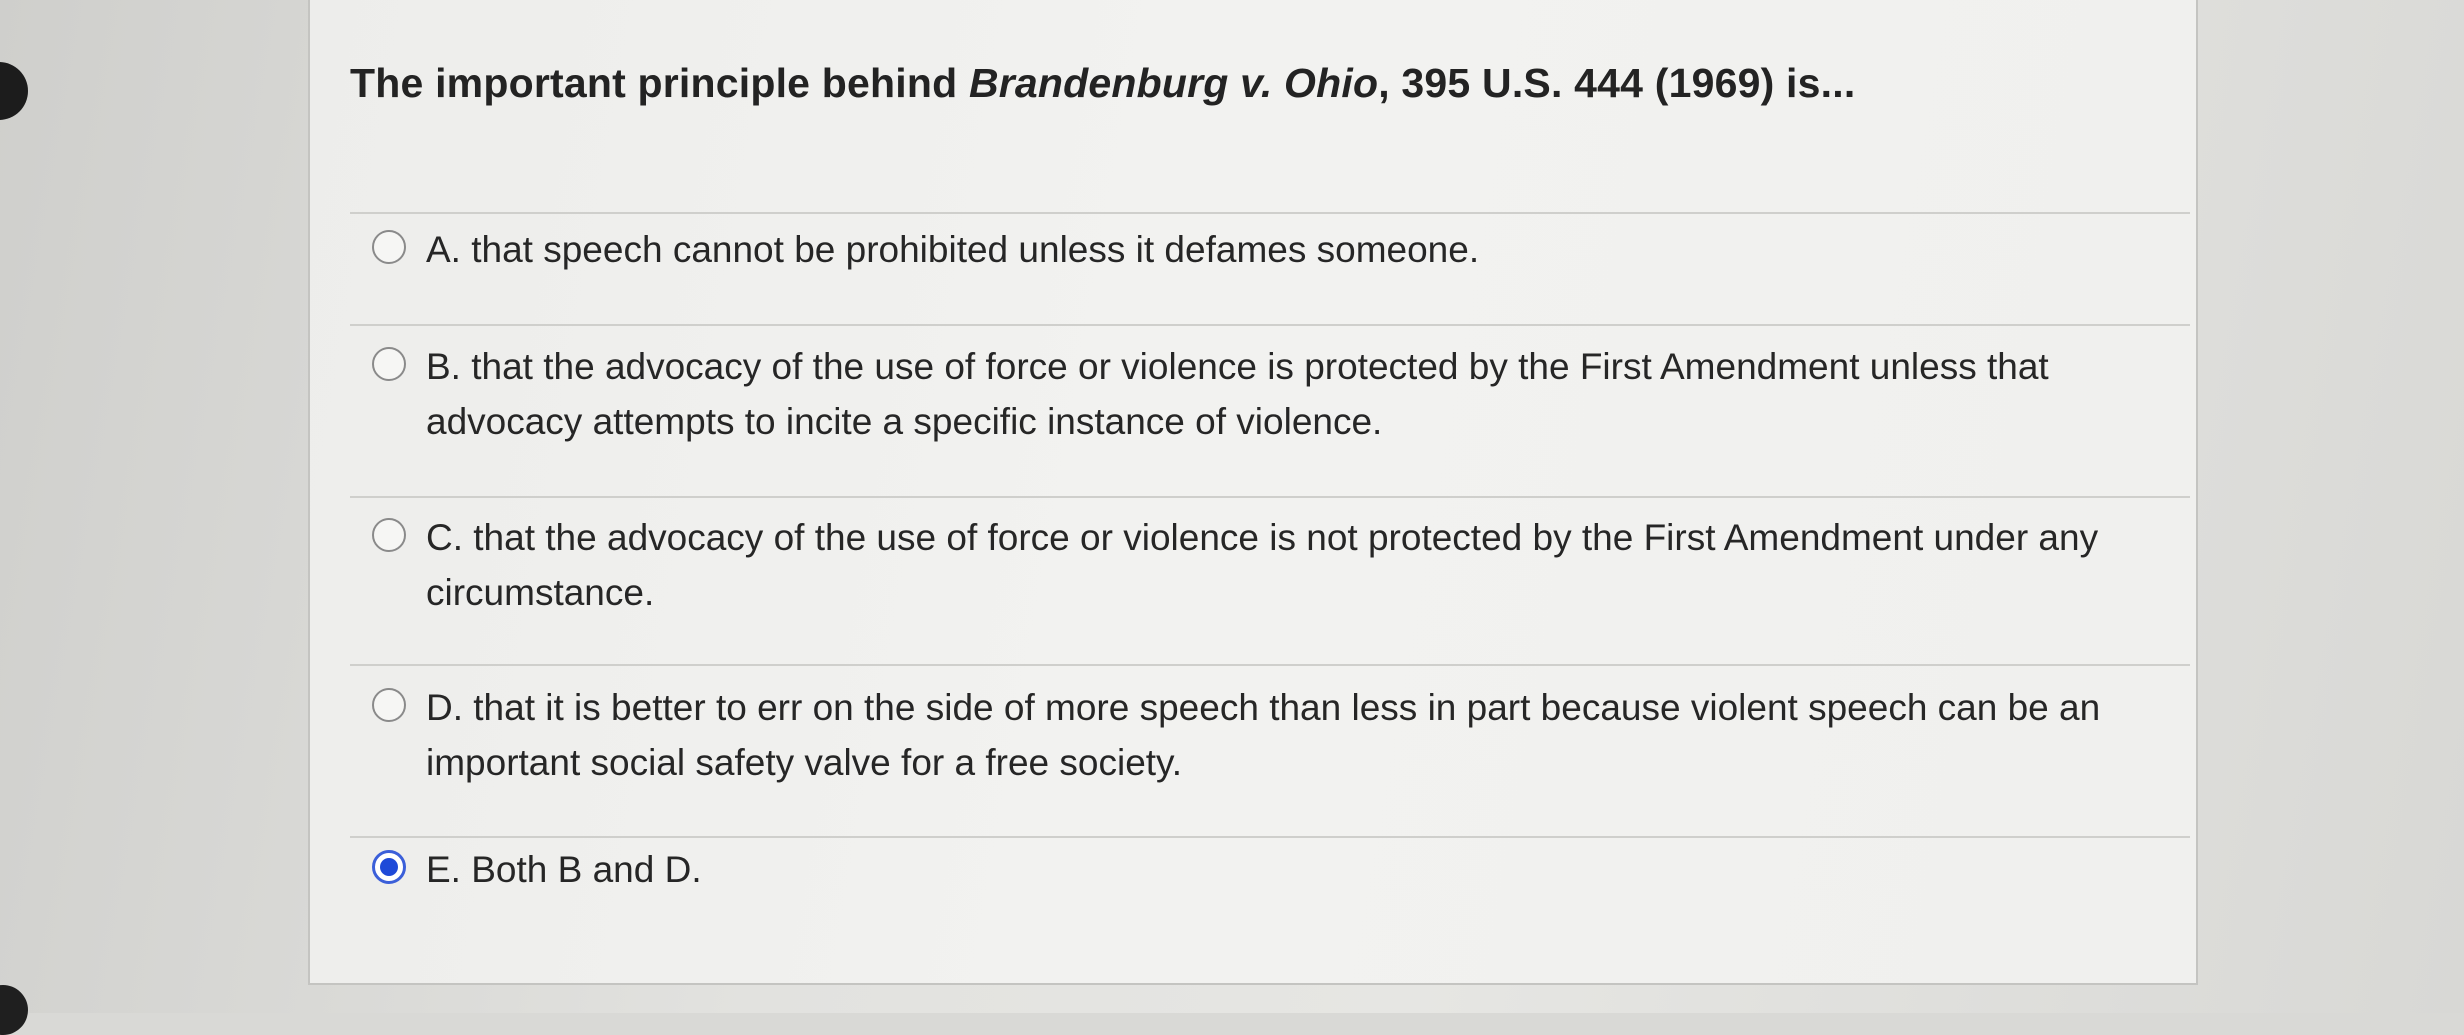 The image size is (2464, 1035). Describe the element at coordinates (14, 1010) in the screenshot. I see `side-indicator-dot-bottom` at that location.